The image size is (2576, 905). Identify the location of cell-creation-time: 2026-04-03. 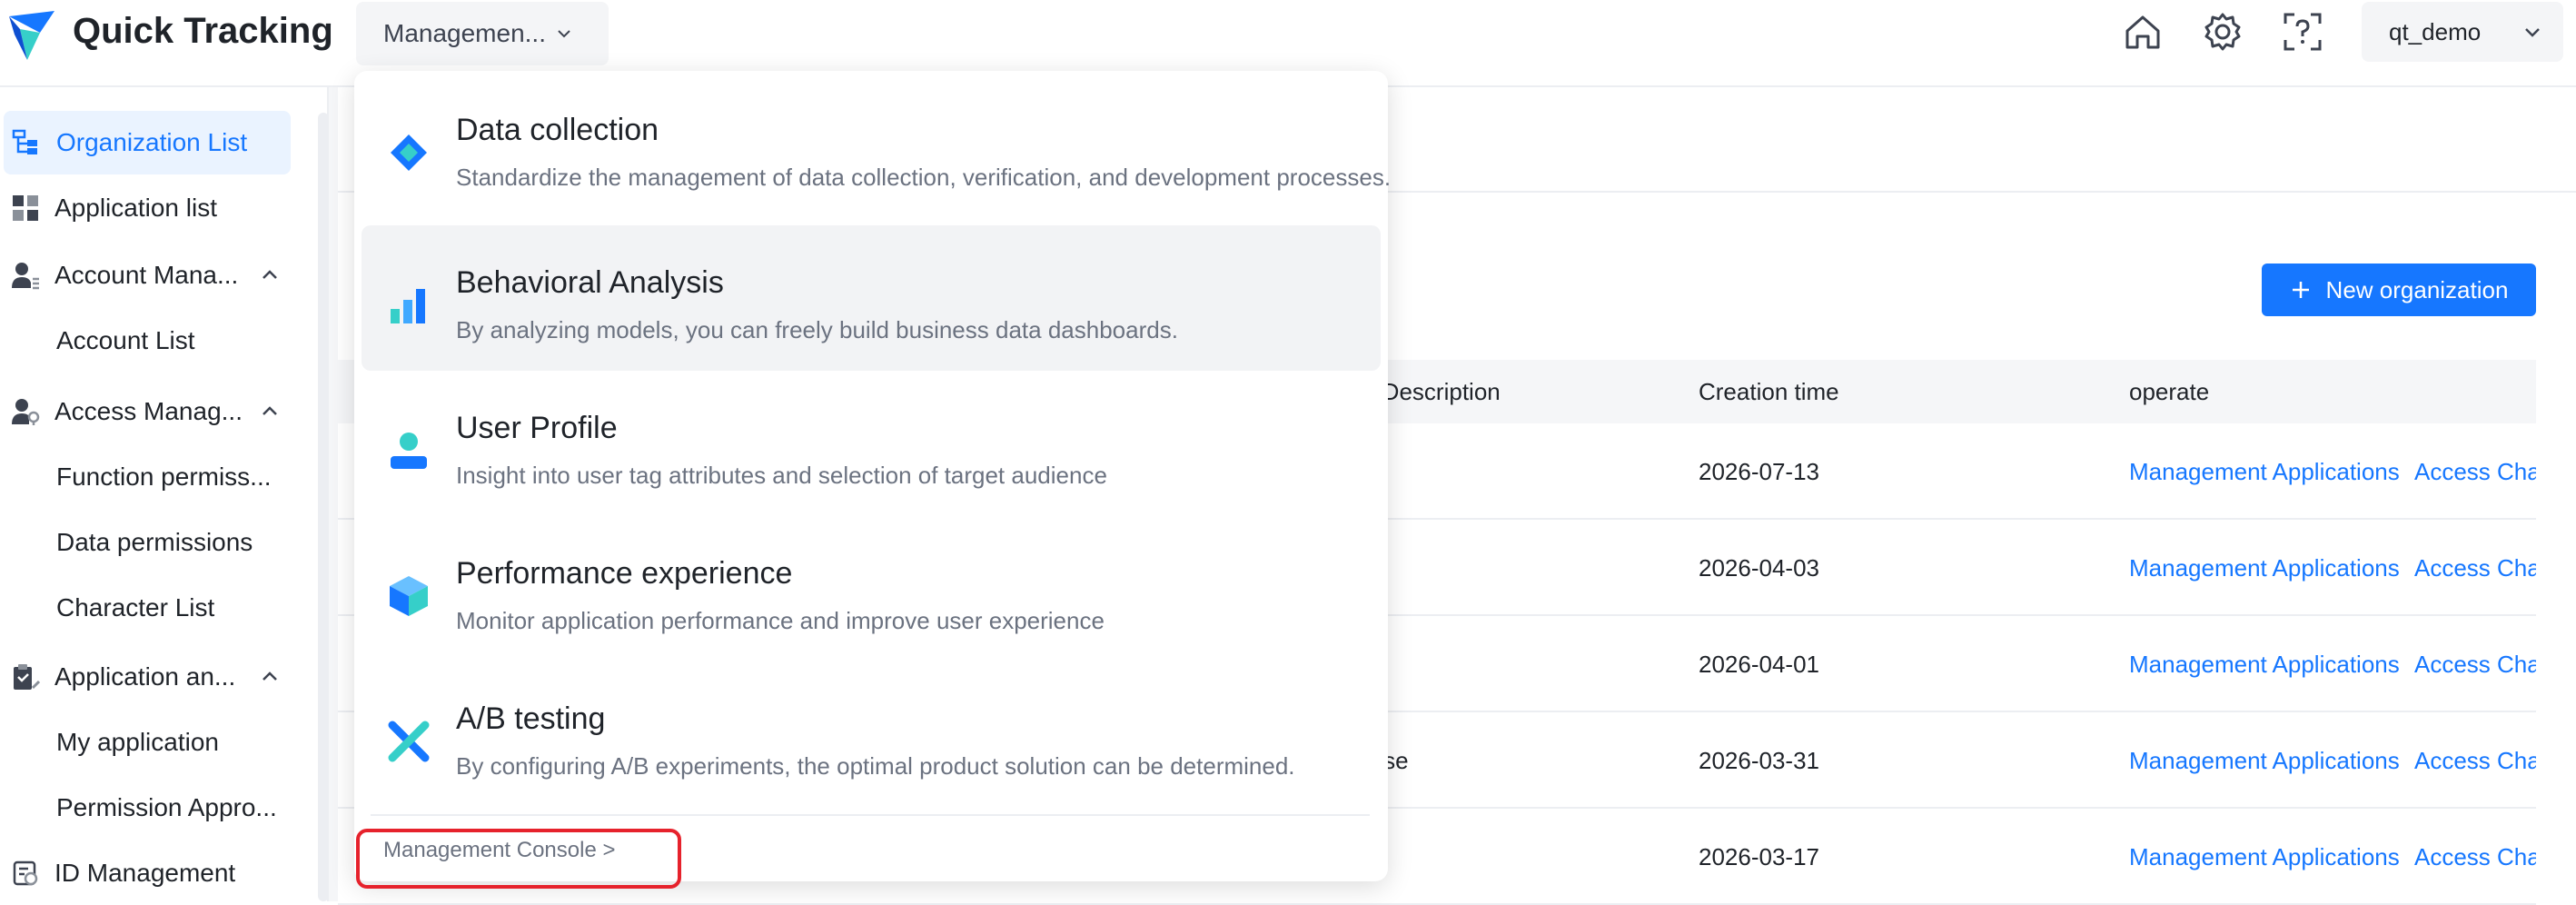
(1759, 568).